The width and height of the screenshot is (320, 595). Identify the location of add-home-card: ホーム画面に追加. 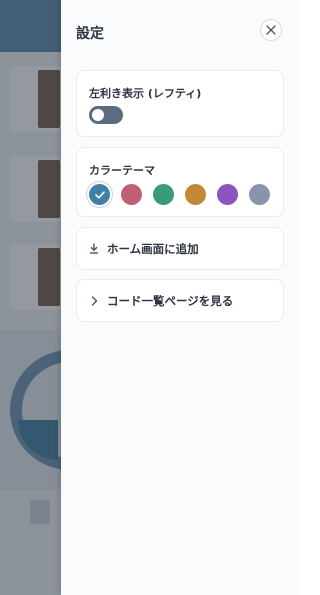
(180, 248).